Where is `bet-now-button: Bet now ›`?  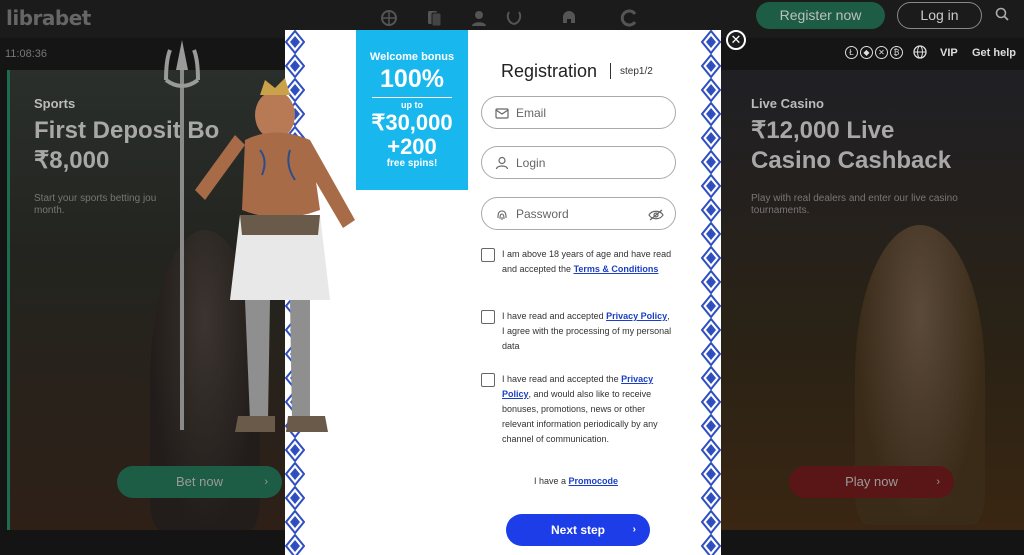 bet-now-button: Bet now › is located at coordinates (199, 482).